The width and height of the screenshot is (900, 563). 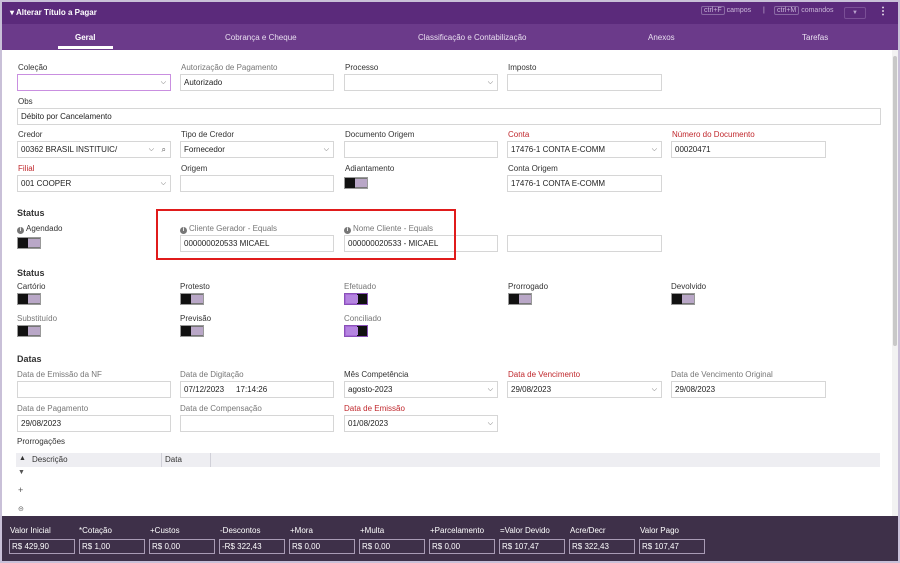 What do you see at coordinates (29, 331) in the screenshot?
I see `substituido-toggle` at bounding box center [29, 331].